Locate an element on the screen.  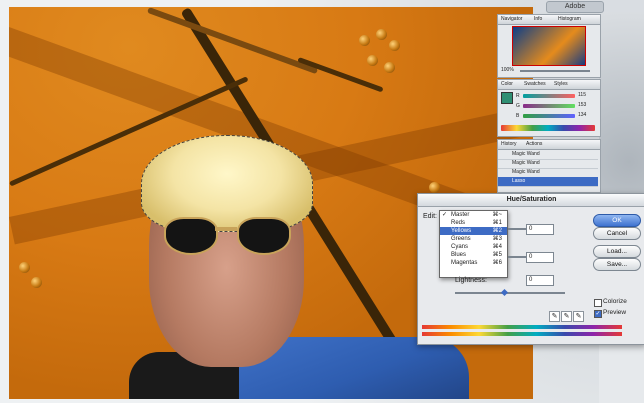
menu-item-master: ✓ Master ⌘~ is located at coordinates (473, 215).